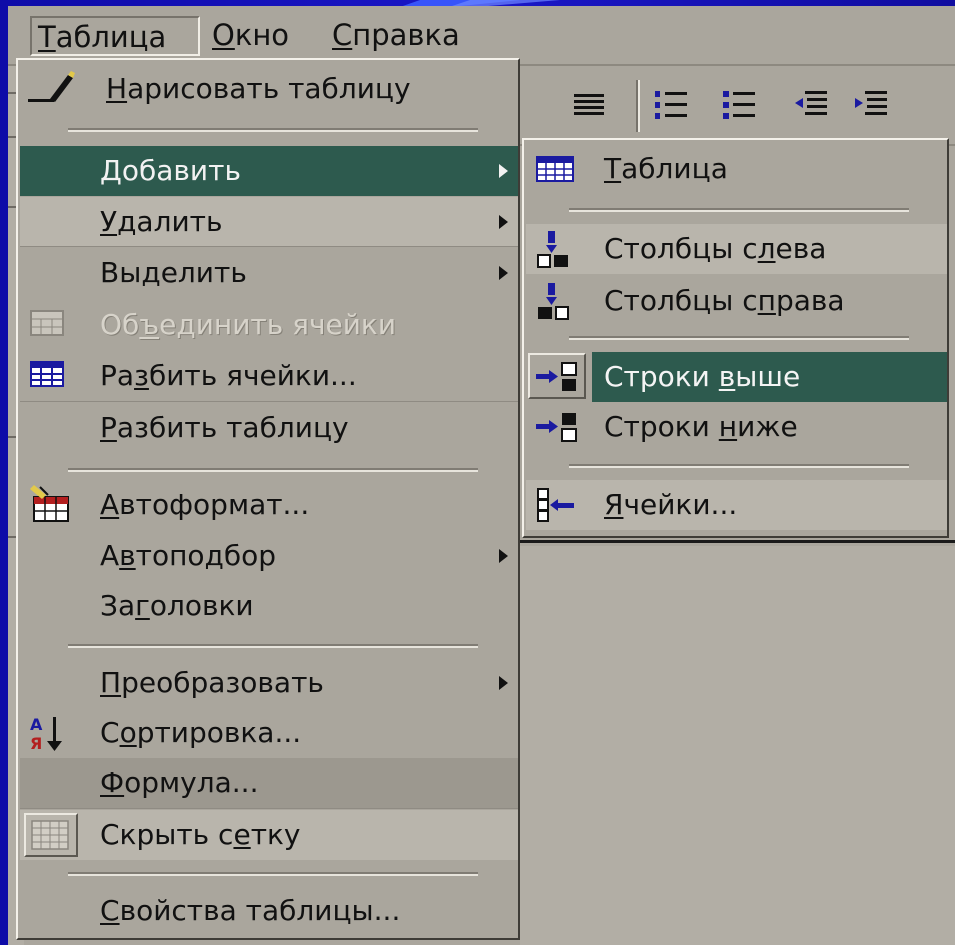 Image resolution: width=955 pixels, height=945 pixels. What do you see at coordinates (736, 169) in the screenshot?
I see `submenu-item-table: Таблица` at bounding box center [736, 169].